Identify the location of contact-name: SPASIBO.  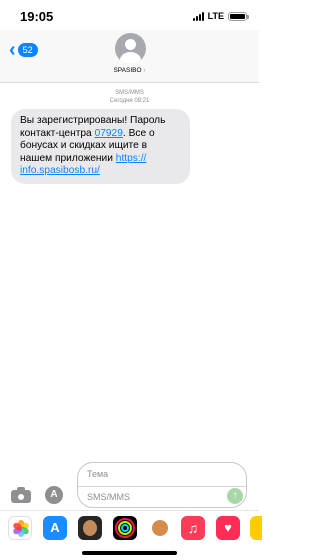
(127, 70).